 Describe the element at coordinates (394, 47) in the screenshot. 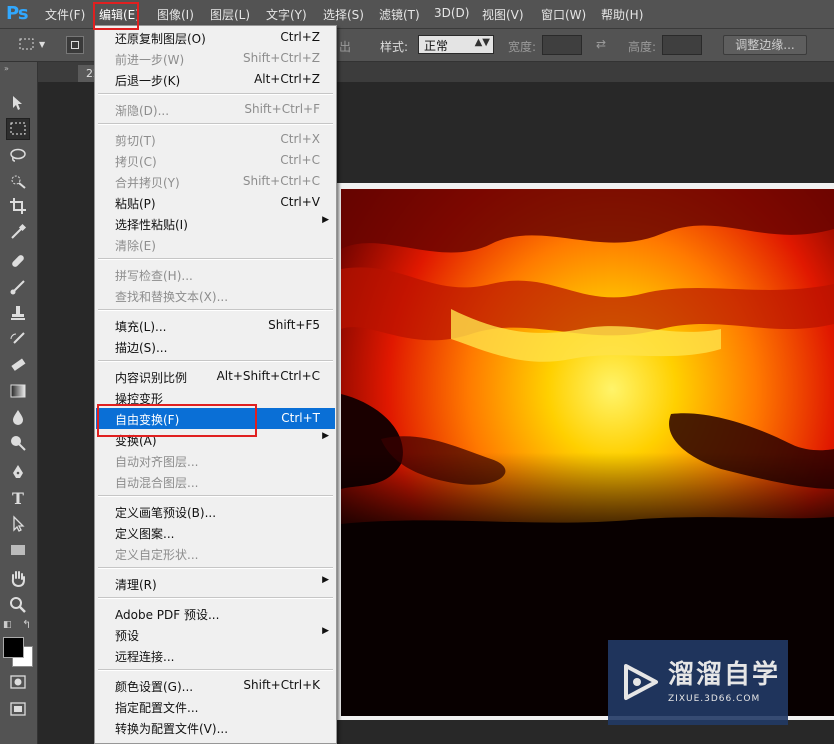

I see `style-label: 样式:` at that location.